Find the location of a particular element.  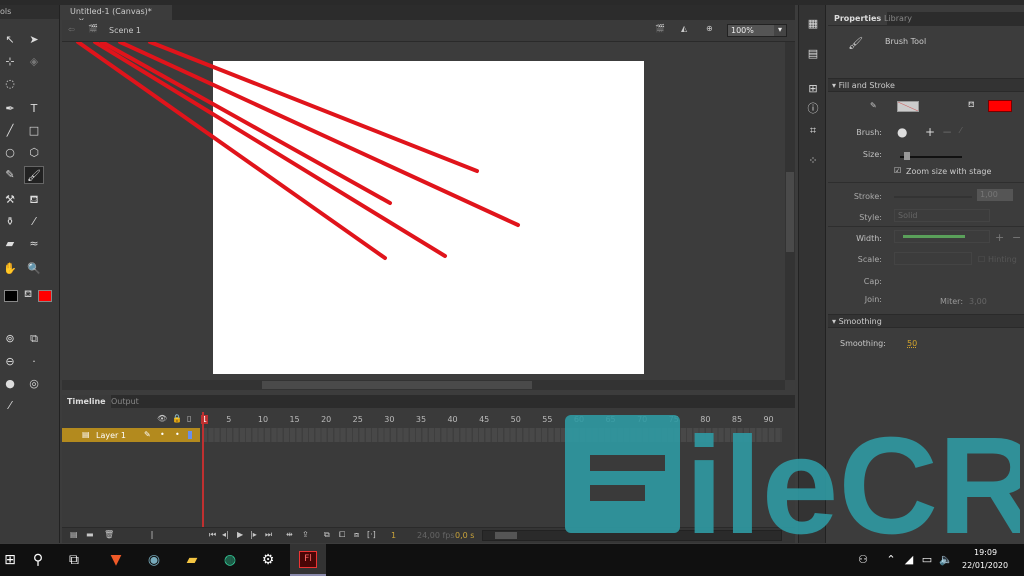

zoom-select: 100% ▾ is located at coordinates (757, 30).